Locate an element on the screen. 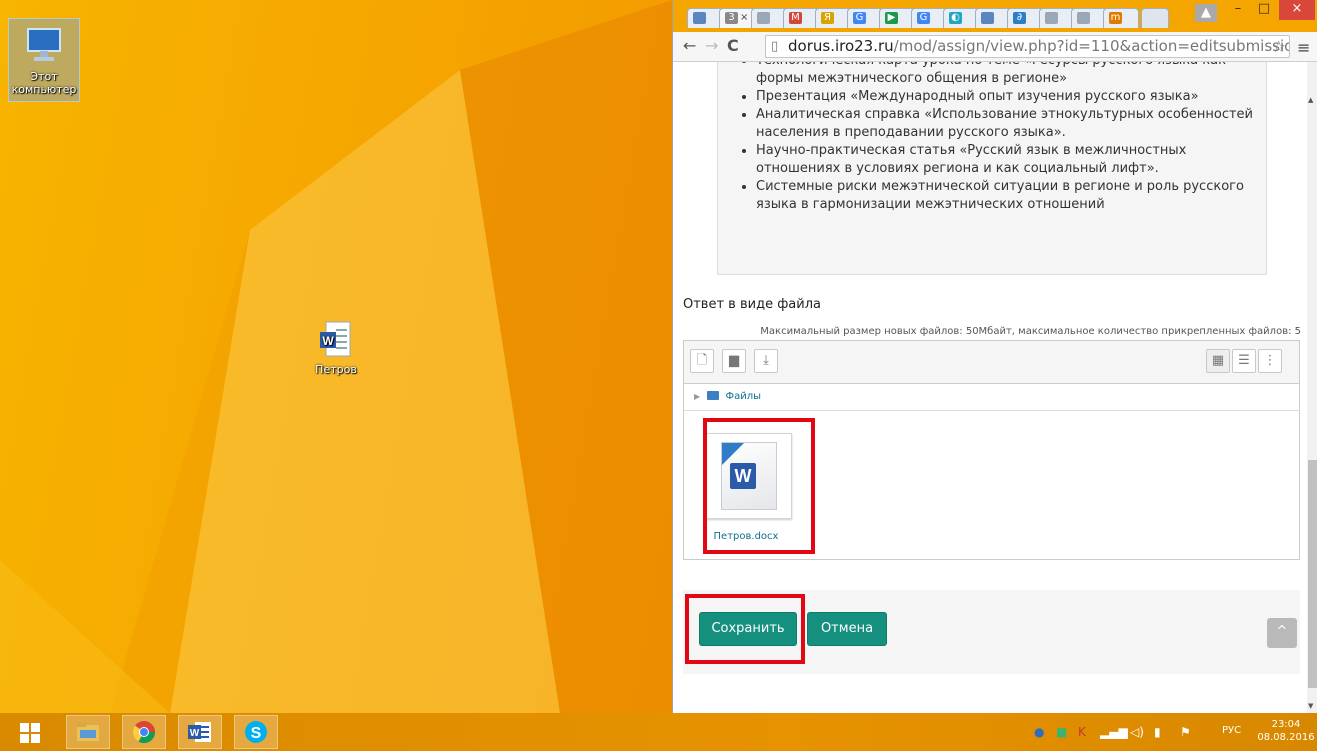 This screenshot has height=751, width=1317. app-tray-icon: ● is located at coordinates (1039, 732).